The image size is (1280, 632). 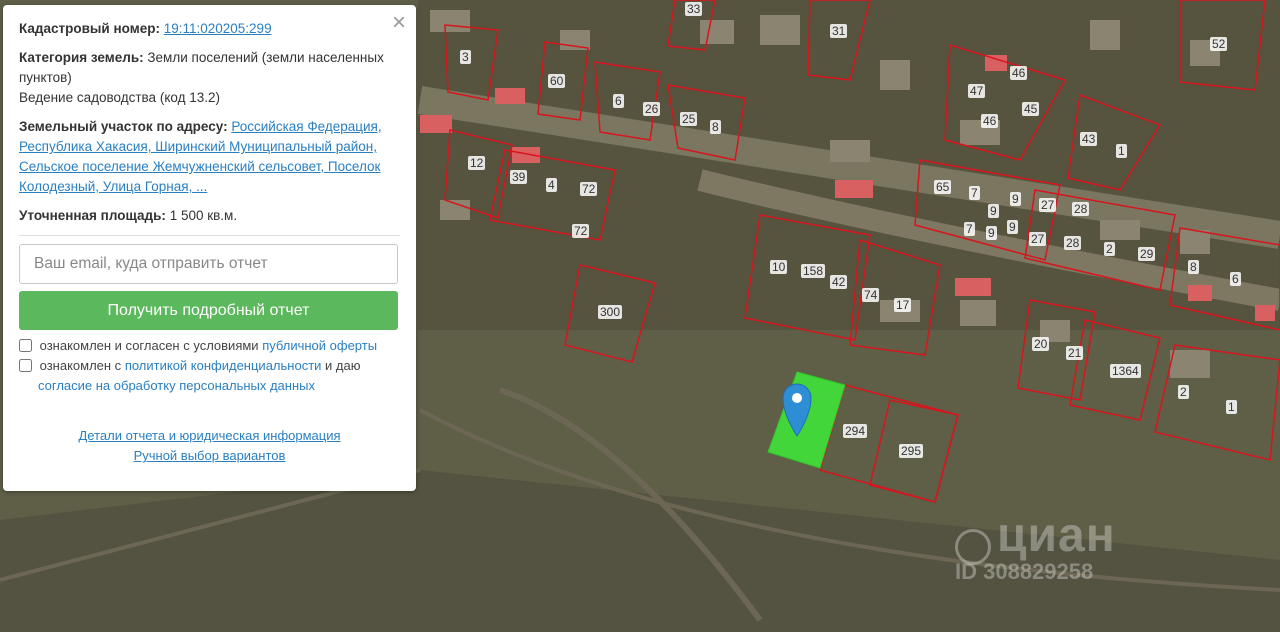 I want to click on parcel-label: 26, so click(x=652, y=109).